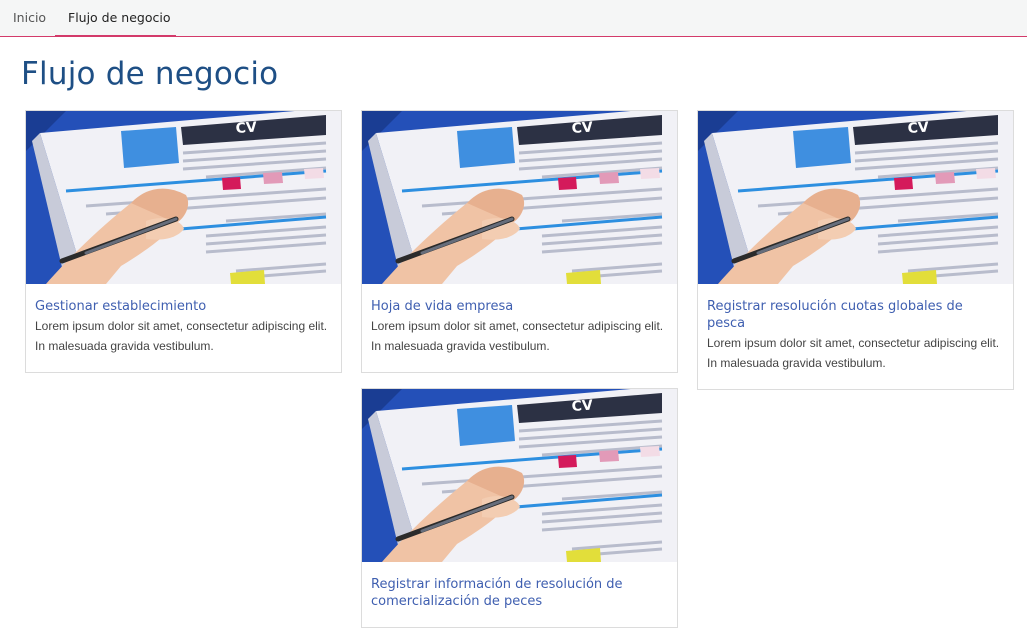 The image size is (1027, 628). What do you see at coordinates (183, 306) in the screenshot?
I see `card-title: Gestionar establecimiento` at bounding box center [183, 306].